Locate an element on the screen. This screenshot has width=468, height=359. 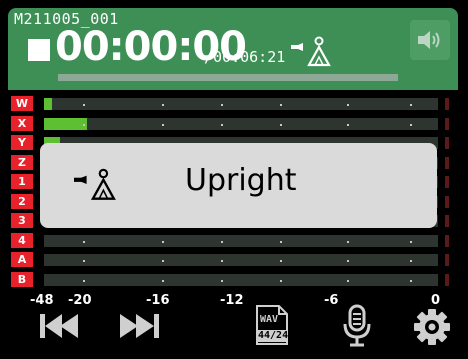
channel-label: W is located at coordinates (22, 103).